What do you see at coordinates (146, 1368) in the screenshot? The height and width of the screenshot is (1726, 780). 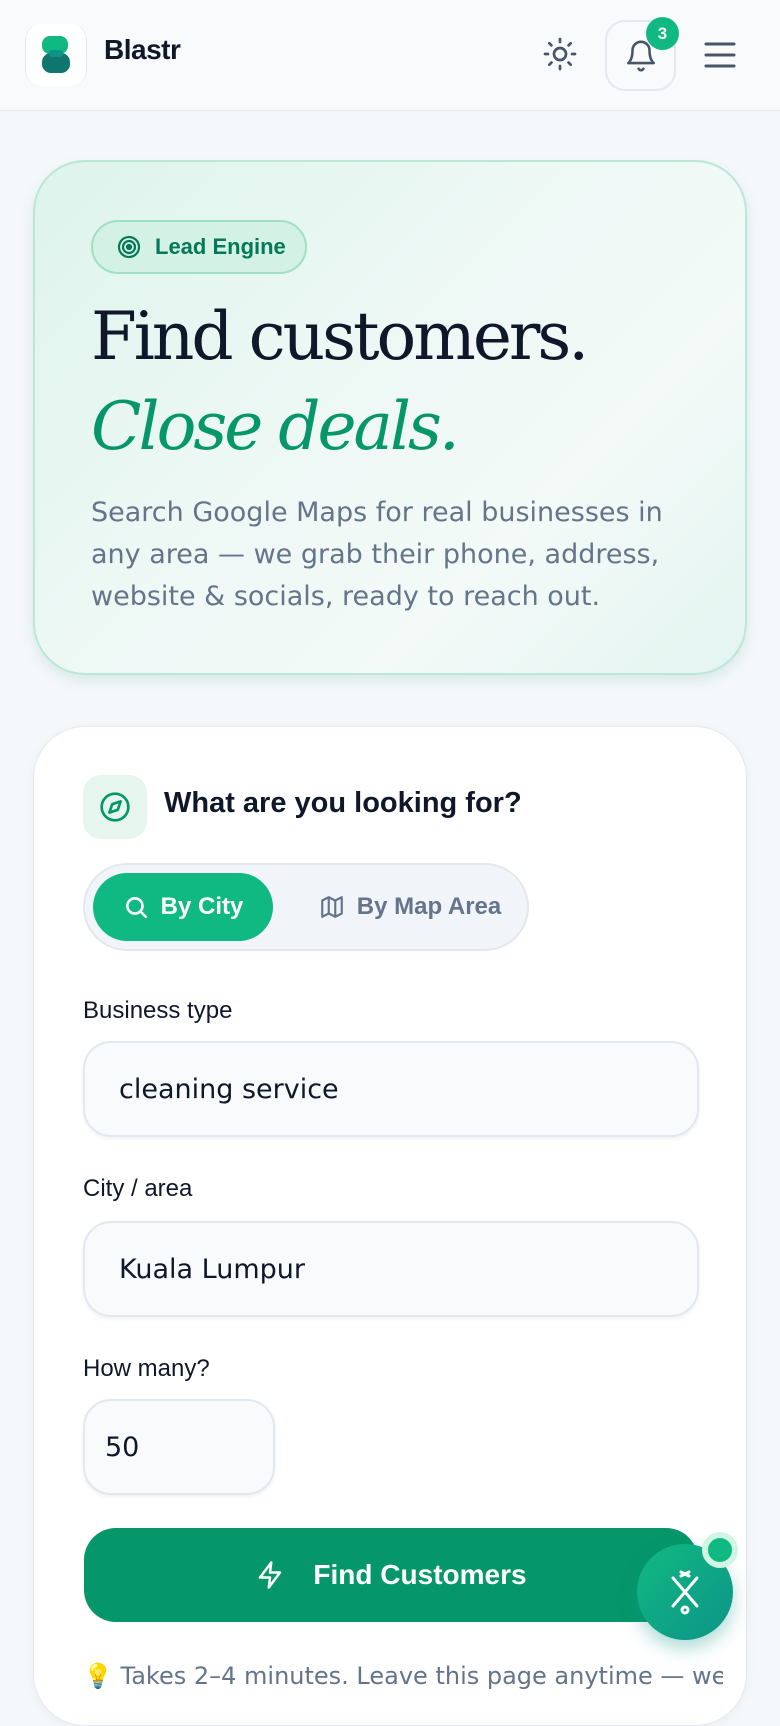 I see `count-label: How many?` at bounding box center [146, 1368].